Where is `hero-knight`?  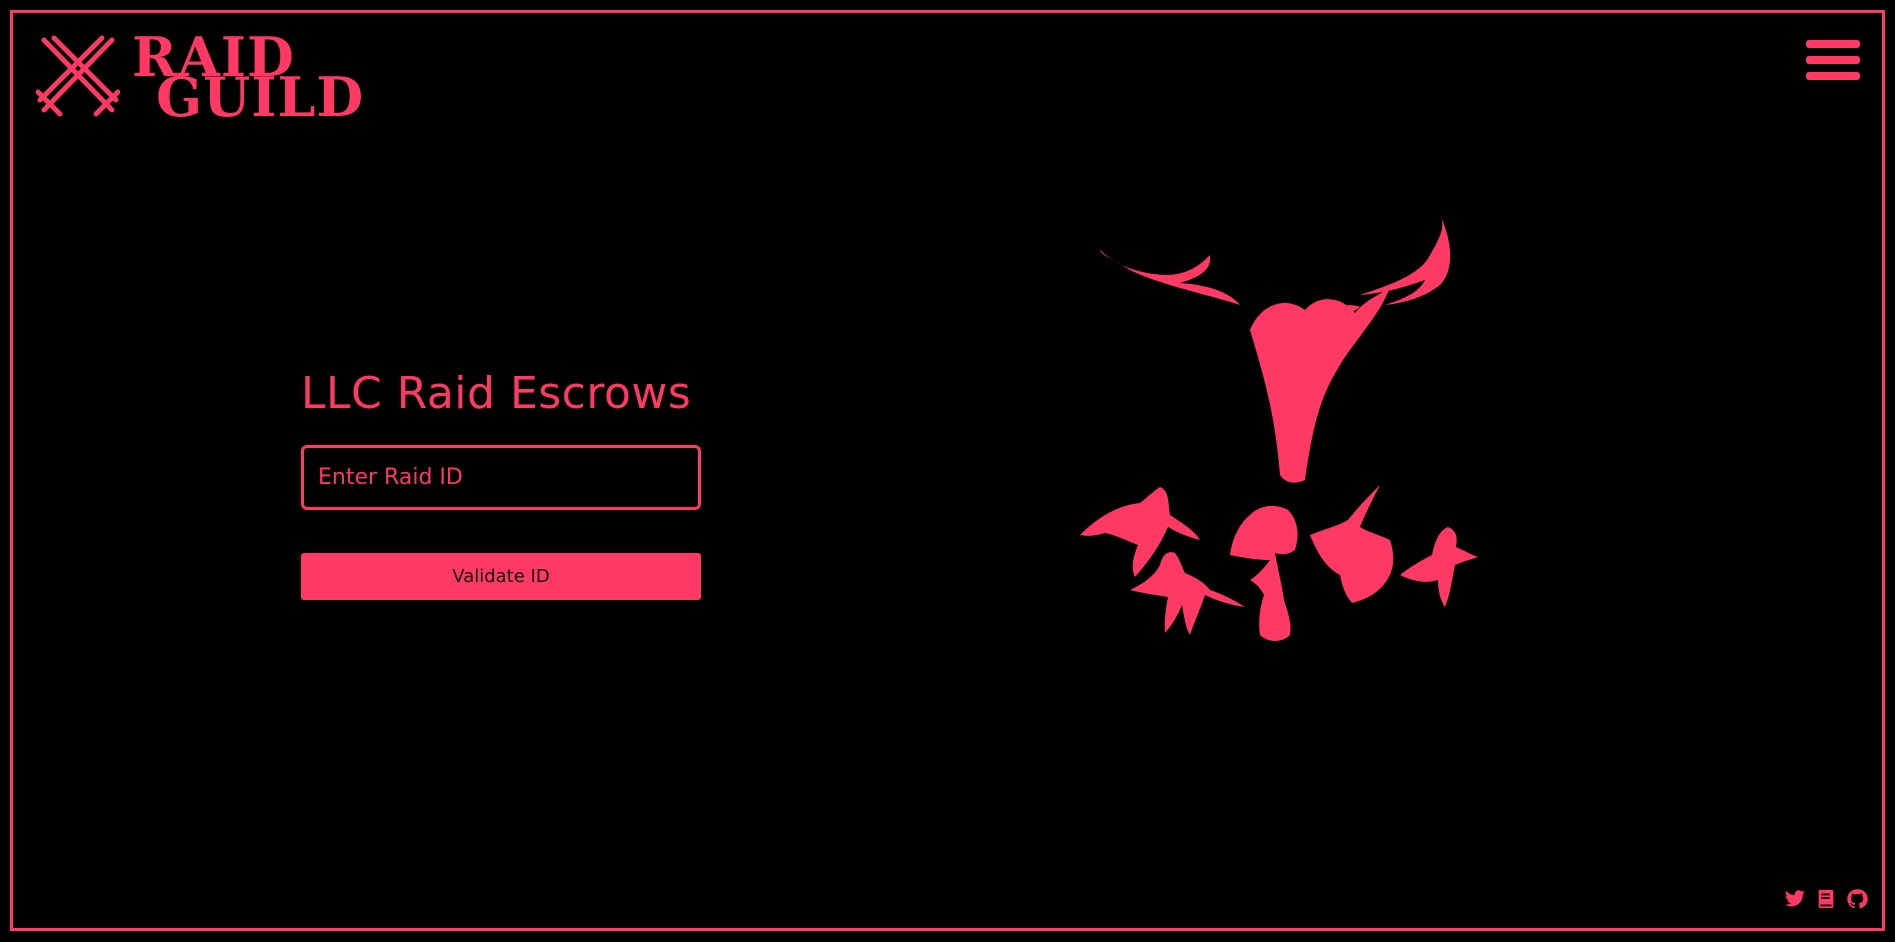
hero-knight is located at coordinates (1187, 593).